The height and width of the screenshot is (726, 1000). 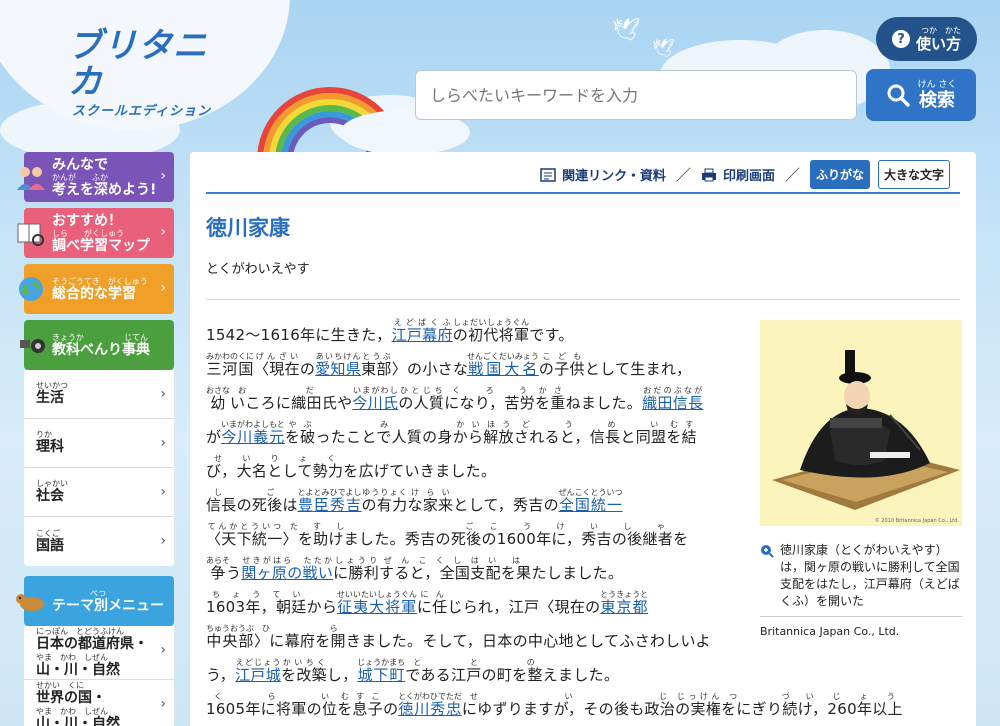 What do you see at coordinates (528, 641) in the screenshot?
I see `article-text: きました。そして，日本の中心地としてふさわしいよ` at bounding box center [528, 641].